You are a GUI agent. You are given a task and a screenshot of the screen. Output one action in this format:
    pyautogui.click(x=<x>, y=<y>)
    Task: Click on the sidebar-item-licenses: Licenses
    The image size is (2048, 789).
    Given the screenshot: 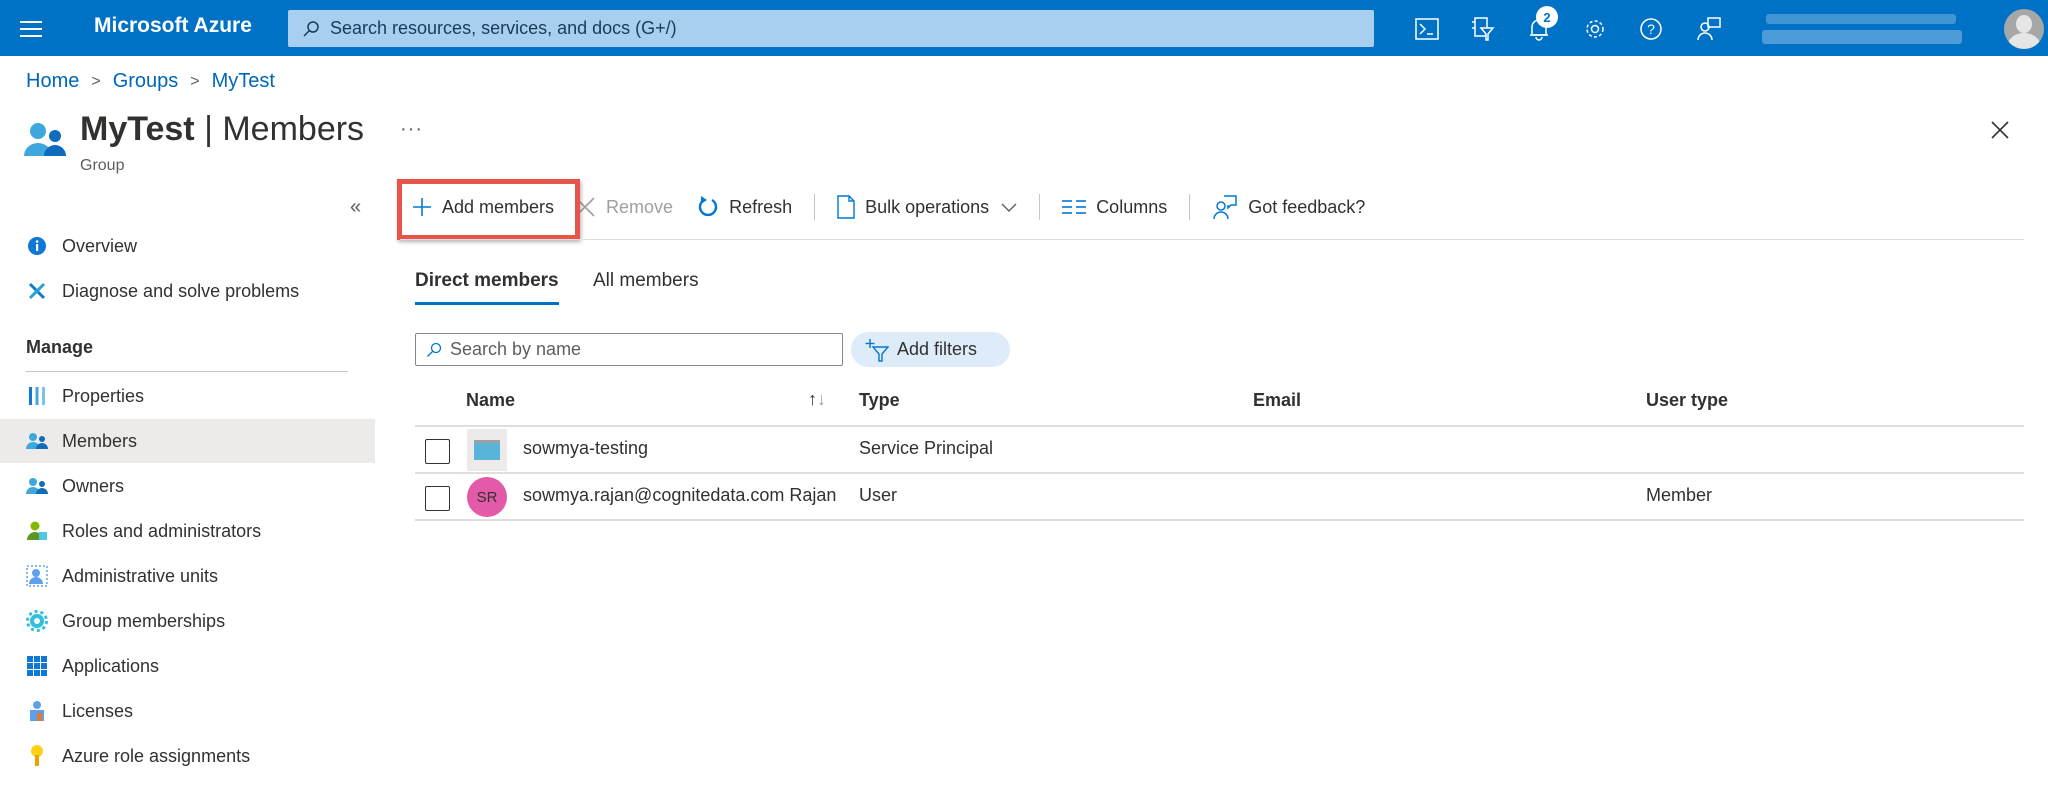 What is the action you would take?
    pyautogui.click(x=187, y=711)
    